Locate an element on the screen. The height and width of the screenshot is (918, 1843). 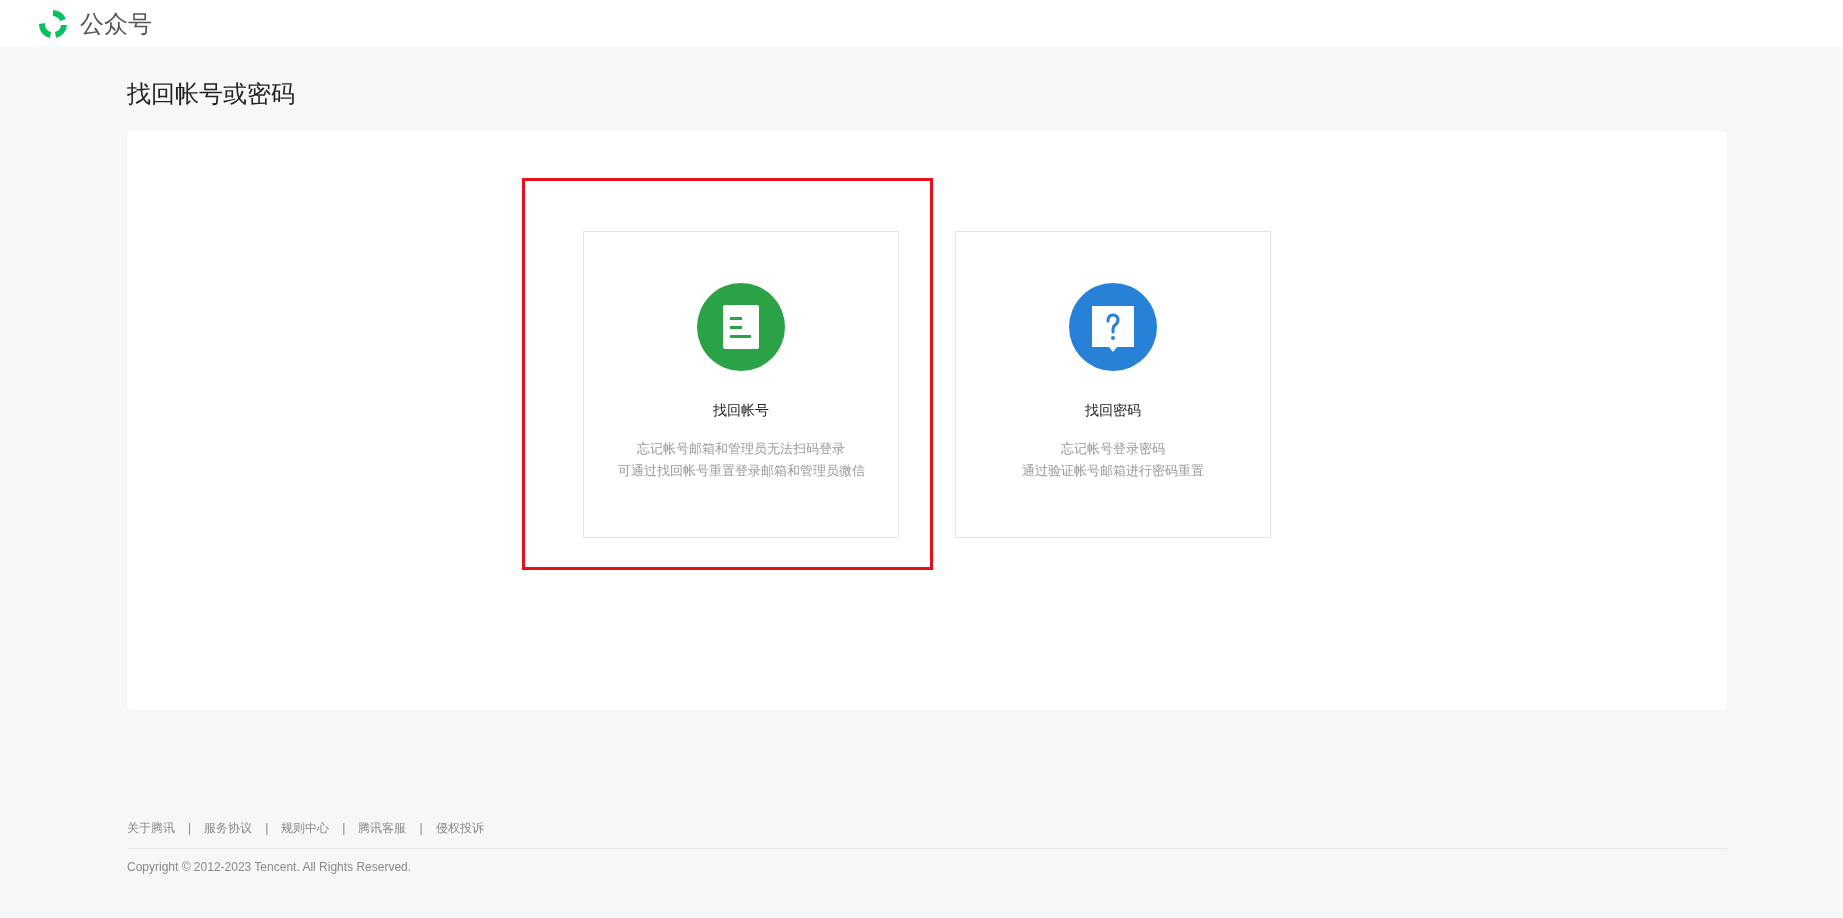
question-icon is located at coordinates (1113, 327).